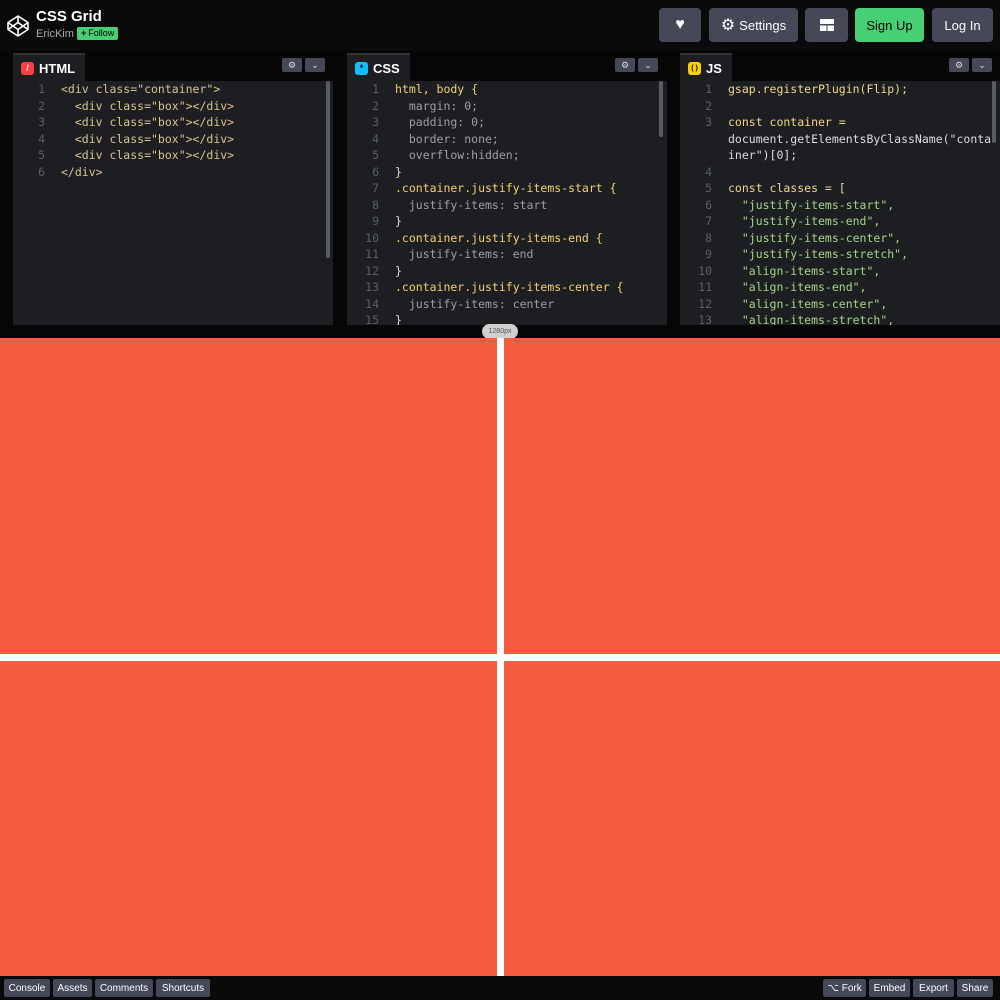 Image resolution: width=1000 pixels, height=1000 pixels. What do you see at coordinates (437, 105) in the screenshot?
I see `code-text: margin: 0;` at bounding box center [437, 105].